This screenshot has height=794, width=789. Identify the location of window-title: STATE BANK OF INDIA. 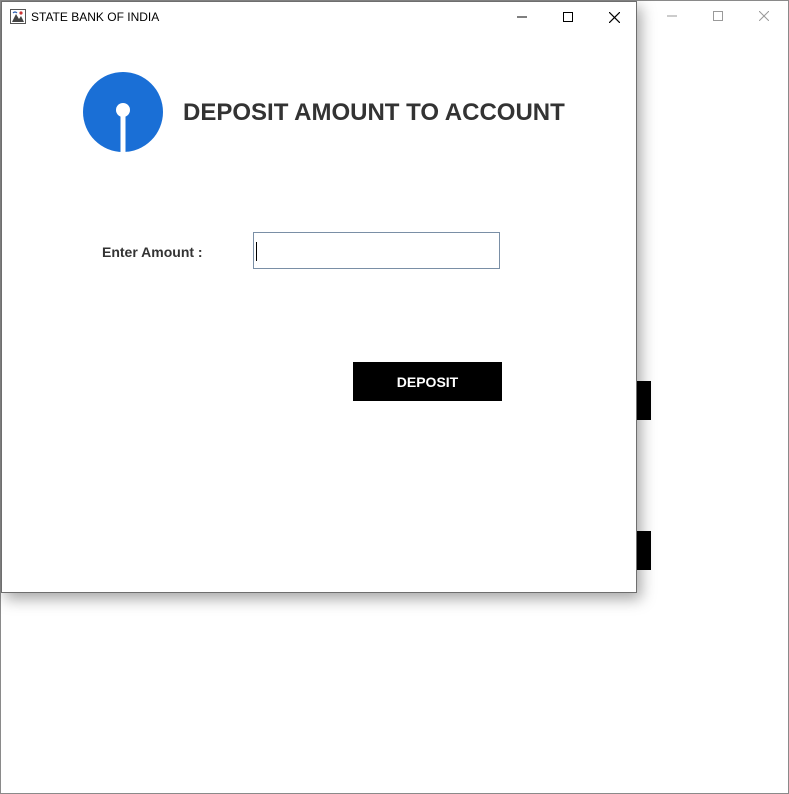
(95, 17).